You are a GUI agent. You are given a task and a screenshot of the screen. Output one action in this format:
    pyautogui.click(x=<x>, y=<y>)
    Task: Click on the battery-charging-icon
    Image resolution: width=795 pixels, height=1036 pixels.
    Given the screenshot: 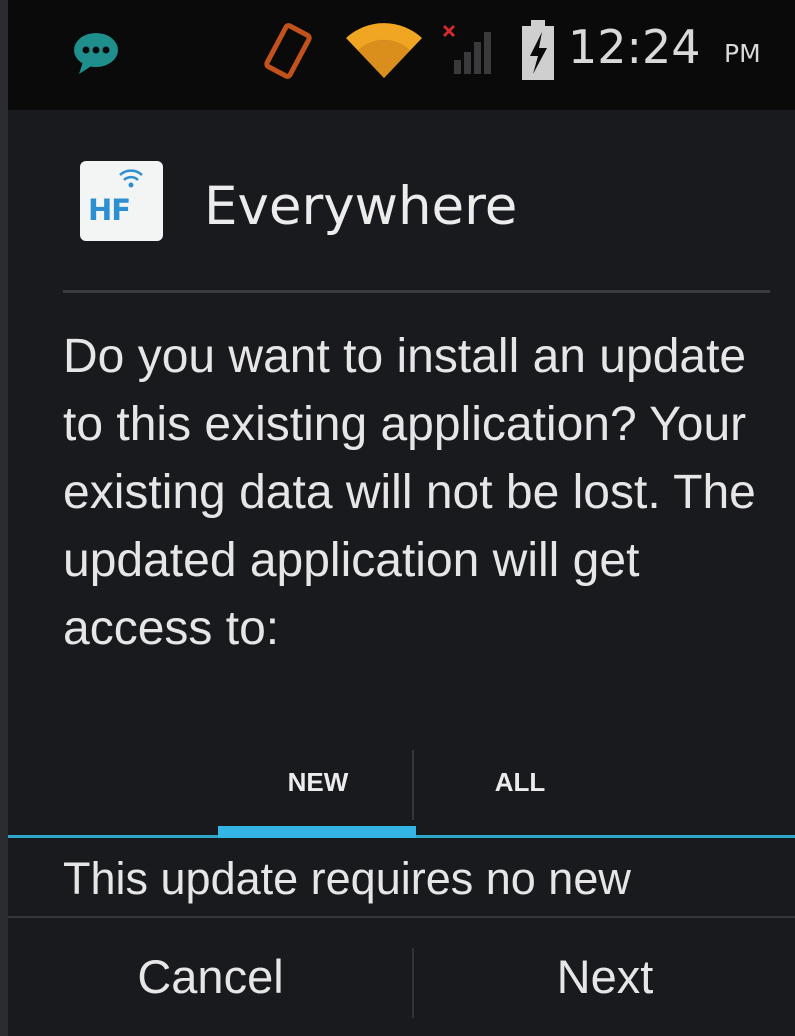 What is the action you would take?
    pyautogui.click(x=538, y=50)
    